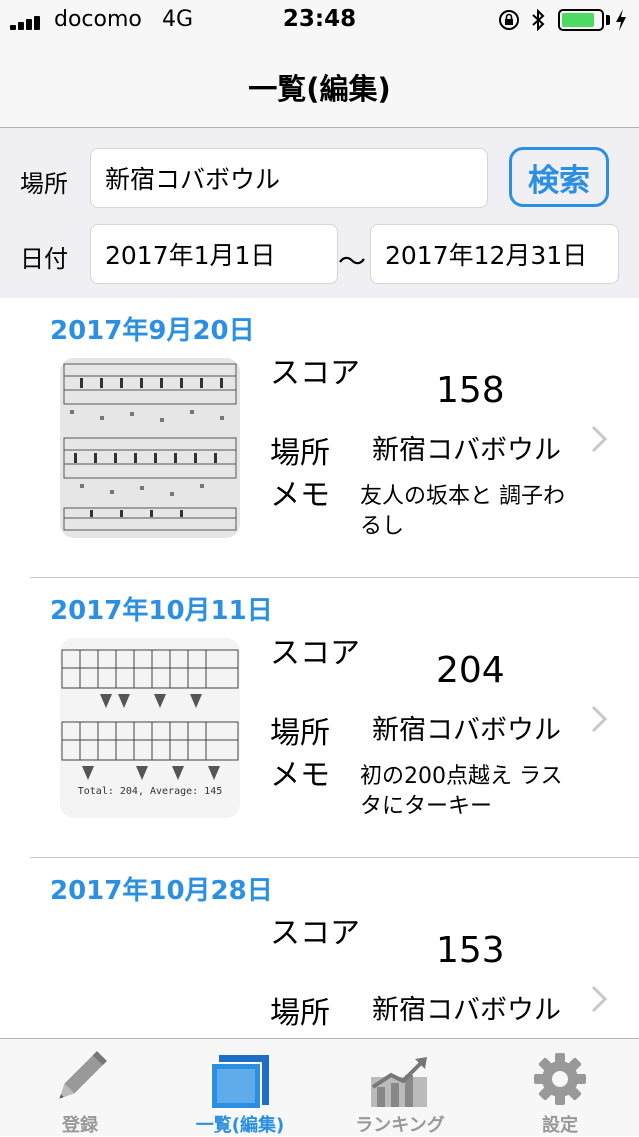  I want to click on battery-icon, so click(581, 20).